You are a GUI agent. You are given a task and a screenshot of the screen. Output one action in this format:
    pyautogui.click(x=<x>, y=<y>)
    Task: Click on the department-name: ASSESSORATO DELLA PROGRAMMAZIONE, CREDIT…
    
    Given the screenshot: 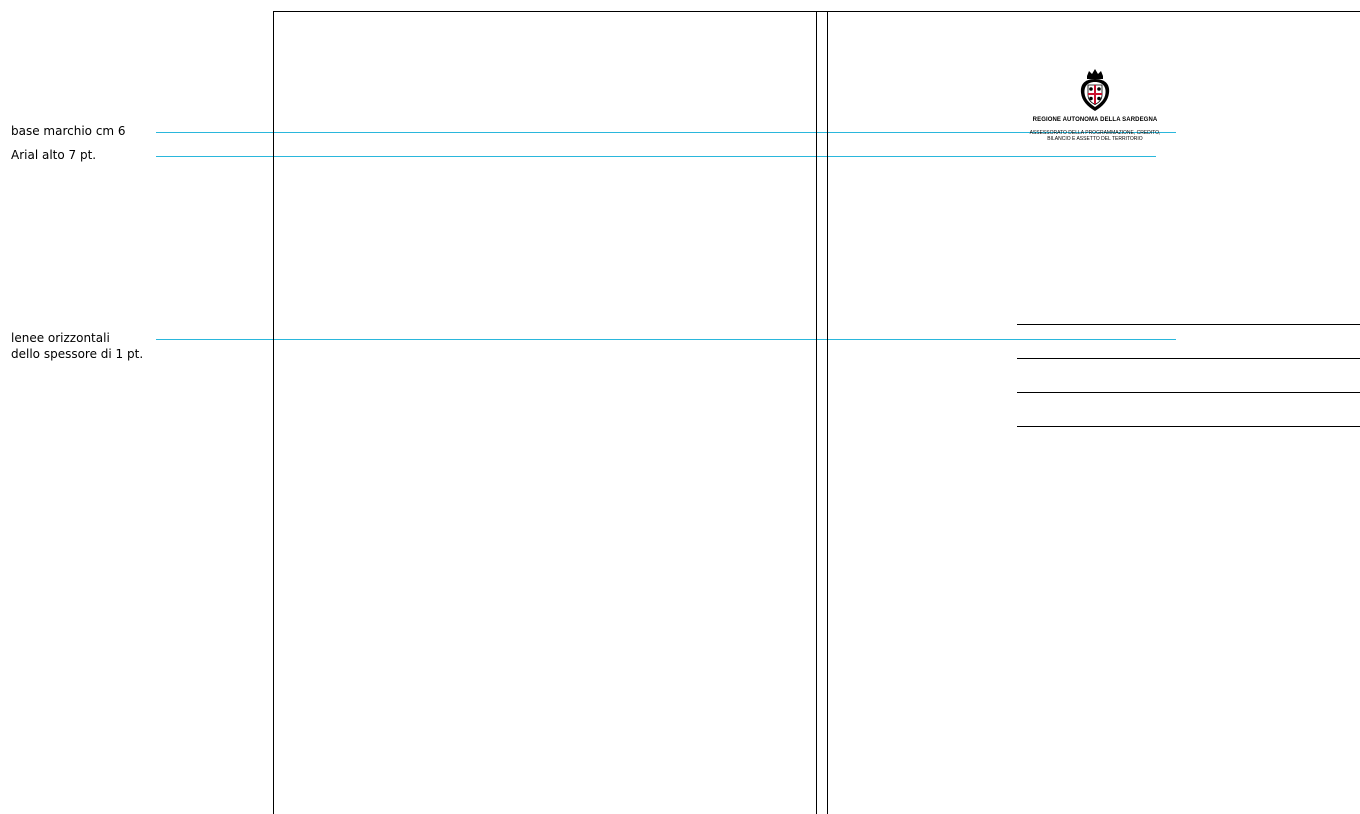 What is the action you would take?
    pyautogui.click(x=1095, y=136)
    